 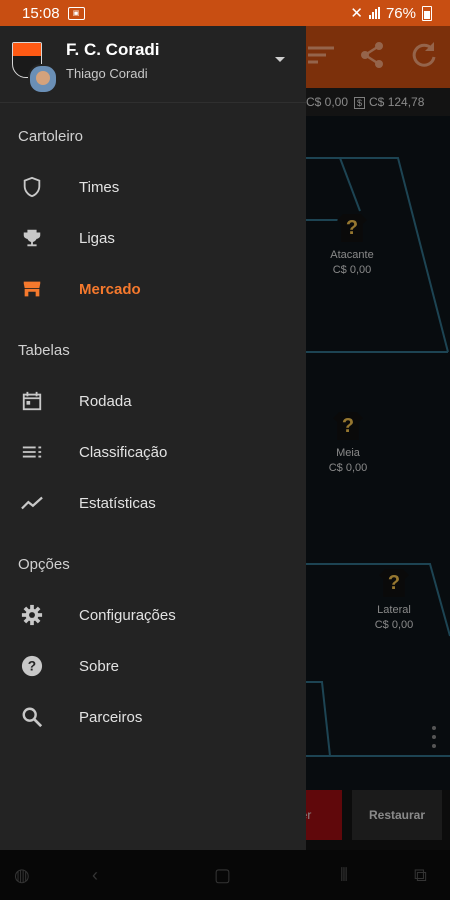 What do you see at coordinates (153, 401) in the screenshot?
I see `drawer-item-rodada: Rodada` at bounding box center [153, 401].